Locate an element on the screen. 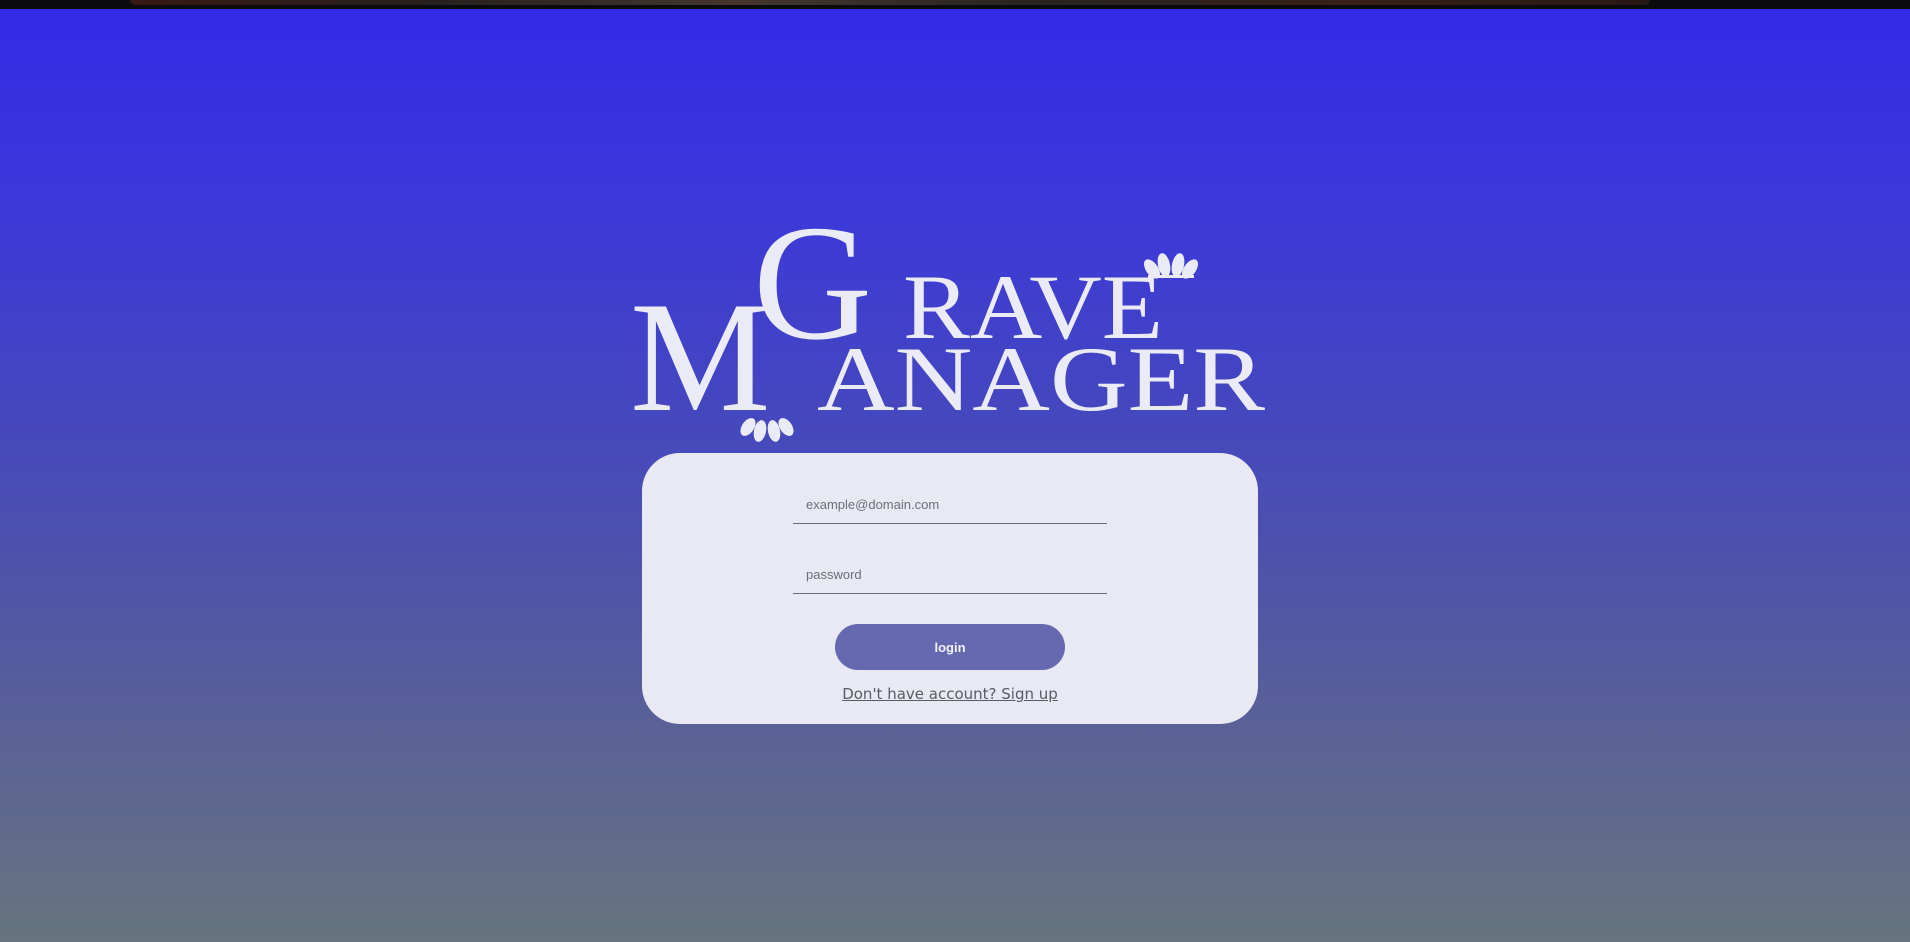 The width and height of the screenshot is (1910, 942). email-input is located at coordinates (950, 504).